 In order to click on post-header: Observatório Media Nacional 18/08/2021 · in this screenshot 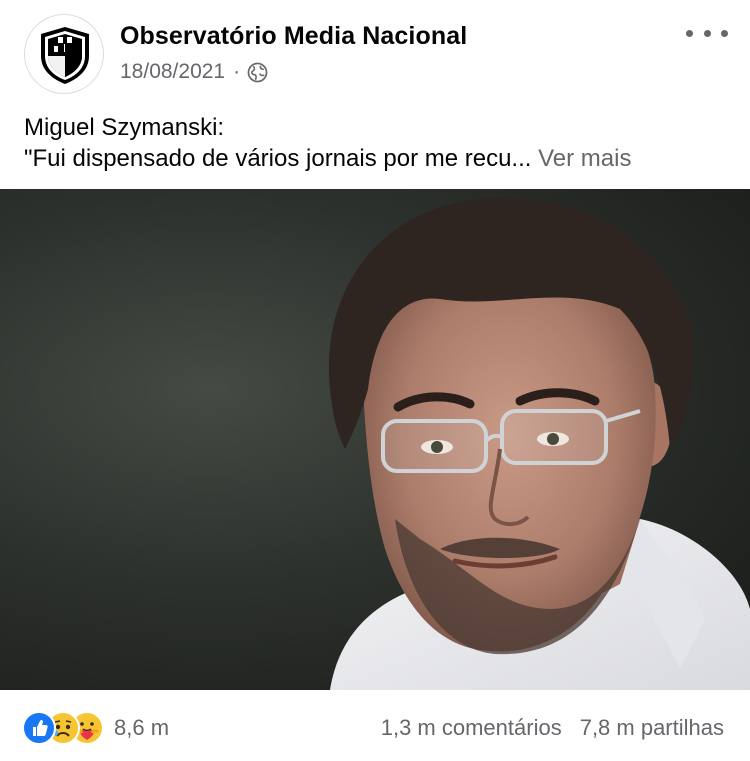, I will do `click(375, 50)`.